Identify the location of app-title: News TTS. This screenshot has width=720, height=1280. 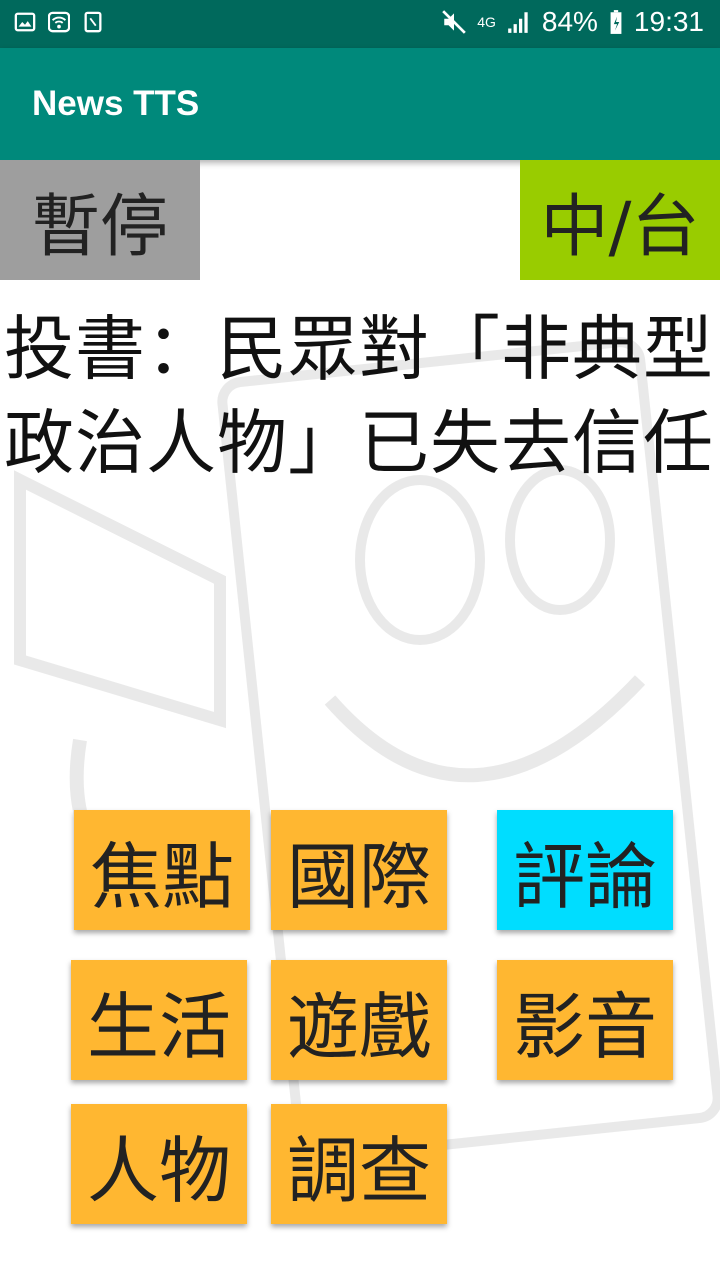
(116, 103).